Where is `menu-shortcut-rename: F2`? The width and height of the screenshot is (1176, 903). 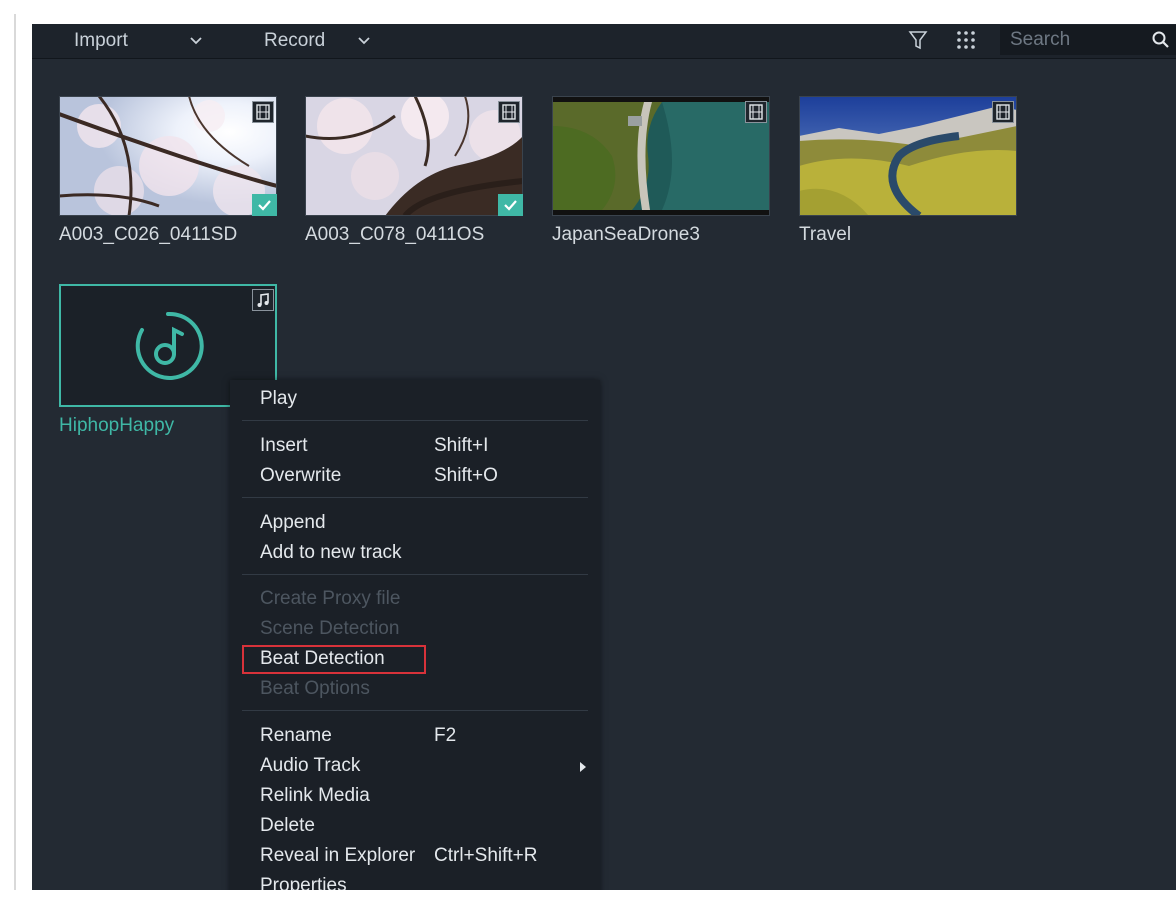
menu-shortcut-rename: F2 is located at coordinates (445, 735).